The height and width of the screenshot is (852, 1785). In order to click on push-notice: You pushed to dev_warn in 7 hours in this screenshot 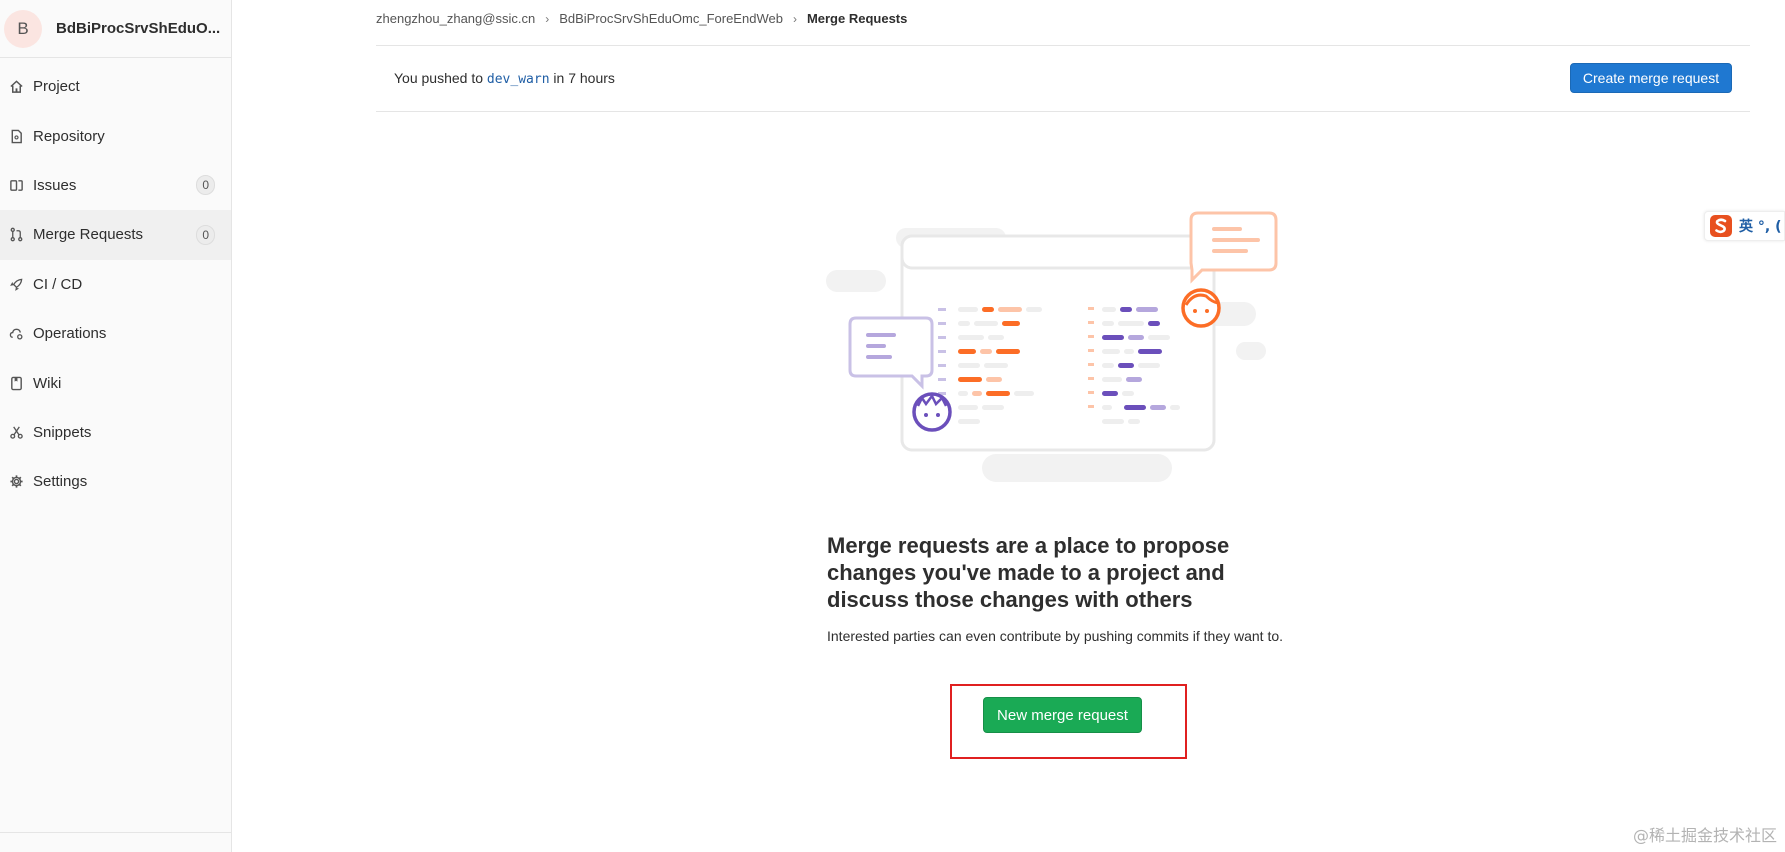, I will do `click(504, 78)`.